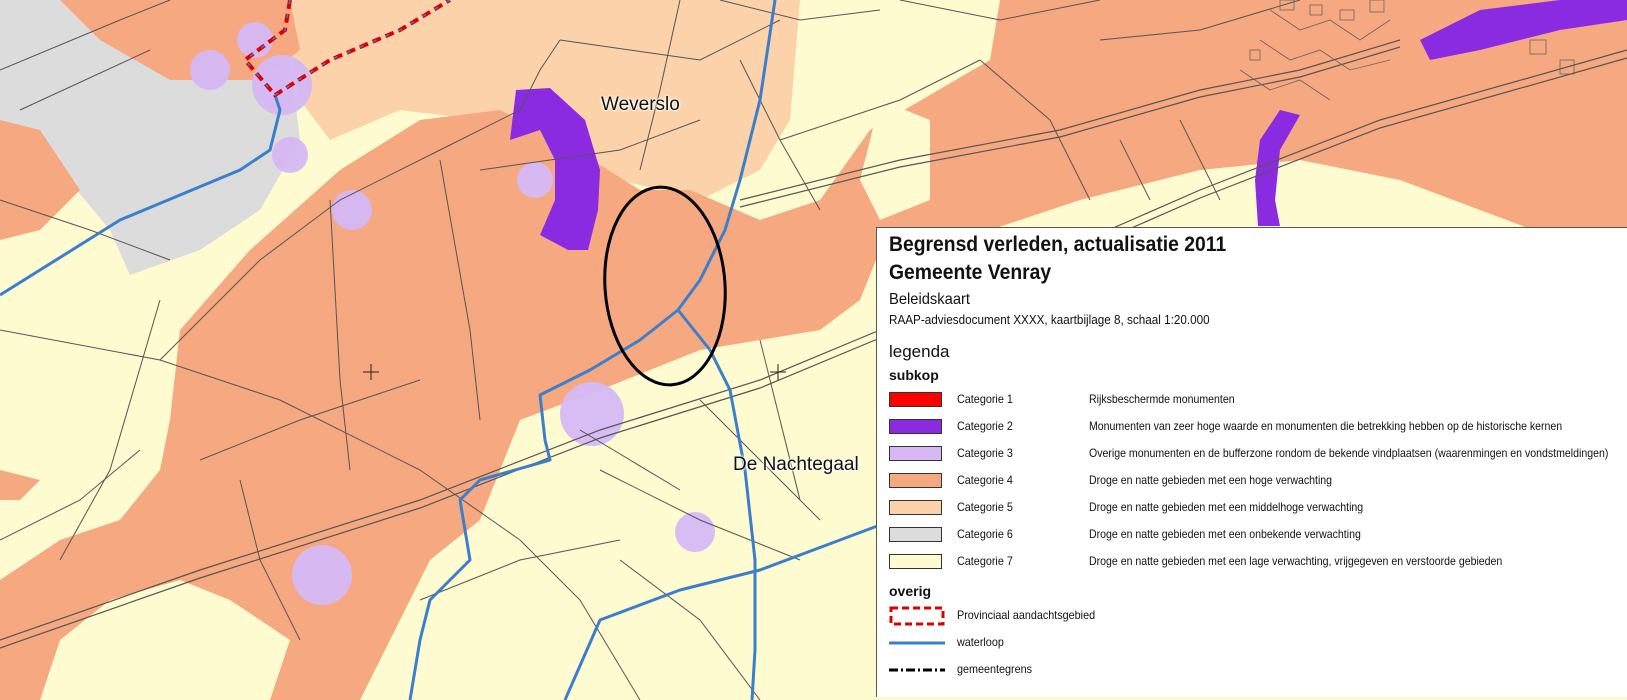  What do you see at coordinates (930, 299) in the screenshot?
I see `legend-subtitle: Beleidskaart` at bounding box center [930, 299].